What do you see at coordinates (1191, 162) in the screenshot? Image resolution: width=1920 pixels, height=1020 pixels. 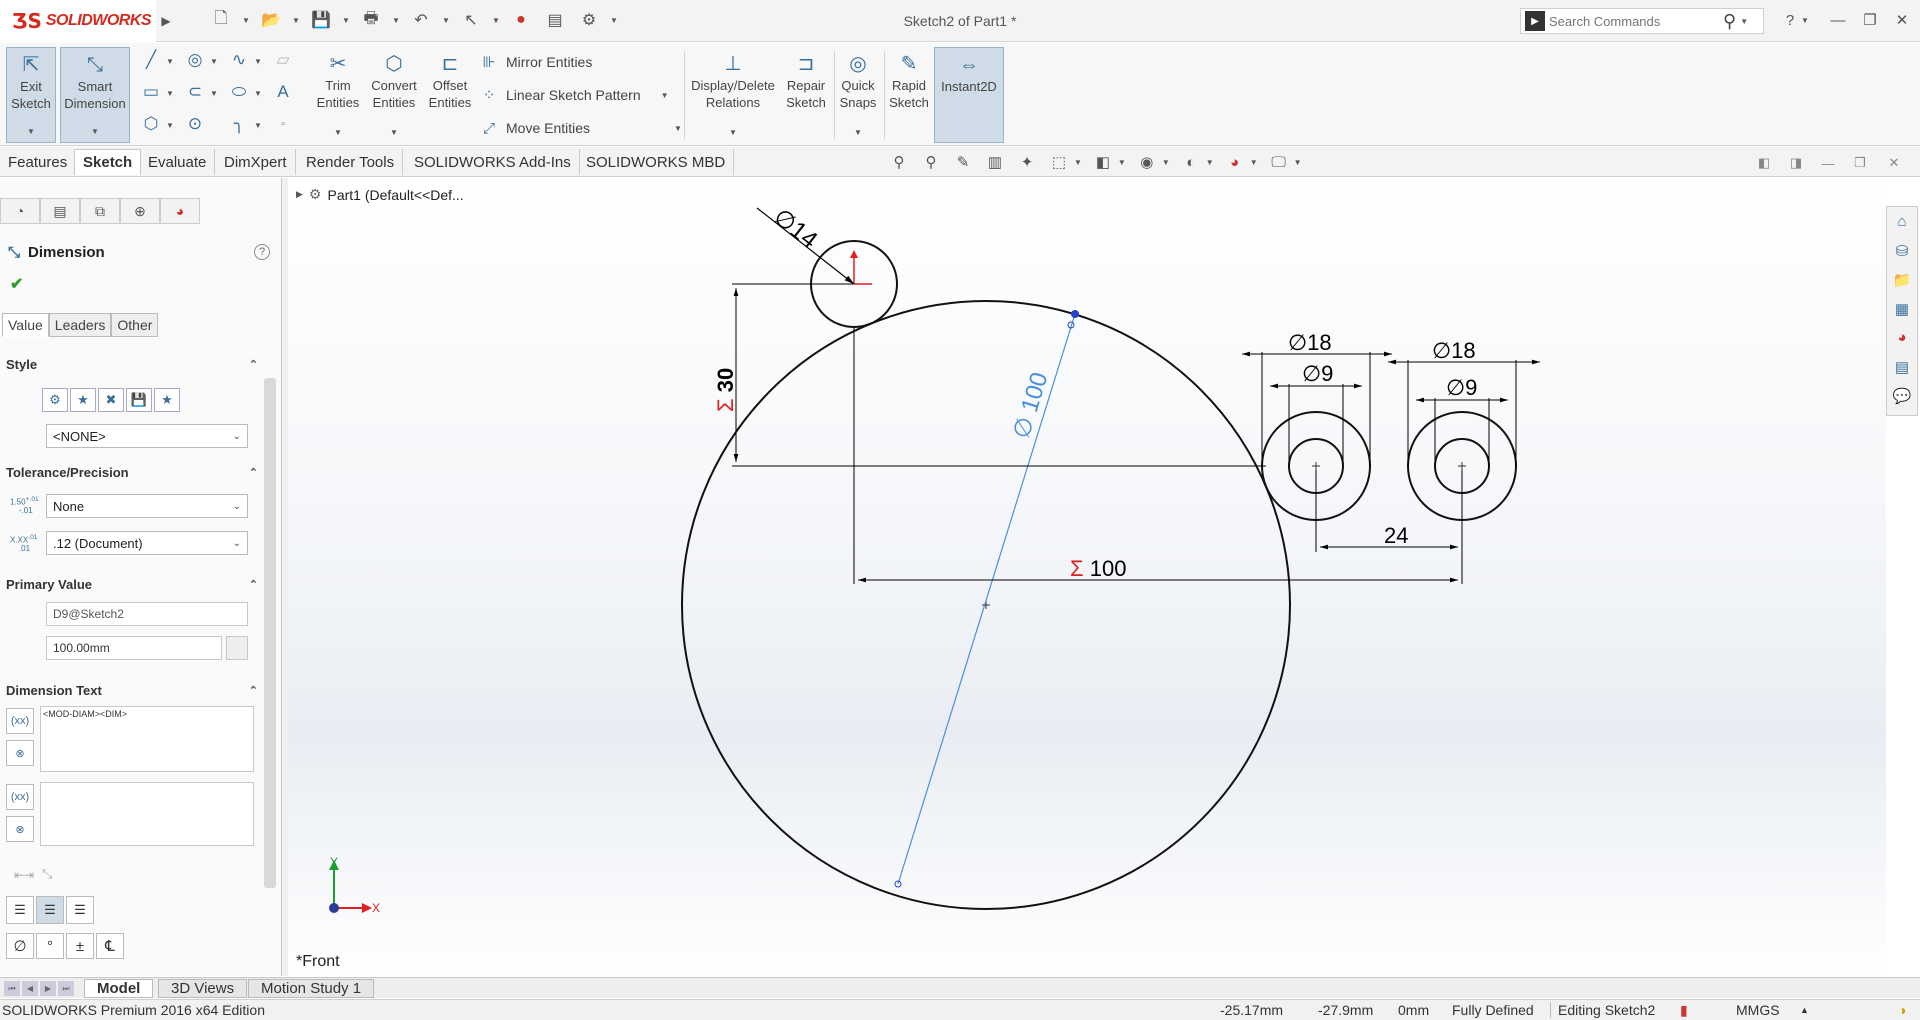 I see `edit-appearance-icon: ◐` at bounding box center [1191, 162].